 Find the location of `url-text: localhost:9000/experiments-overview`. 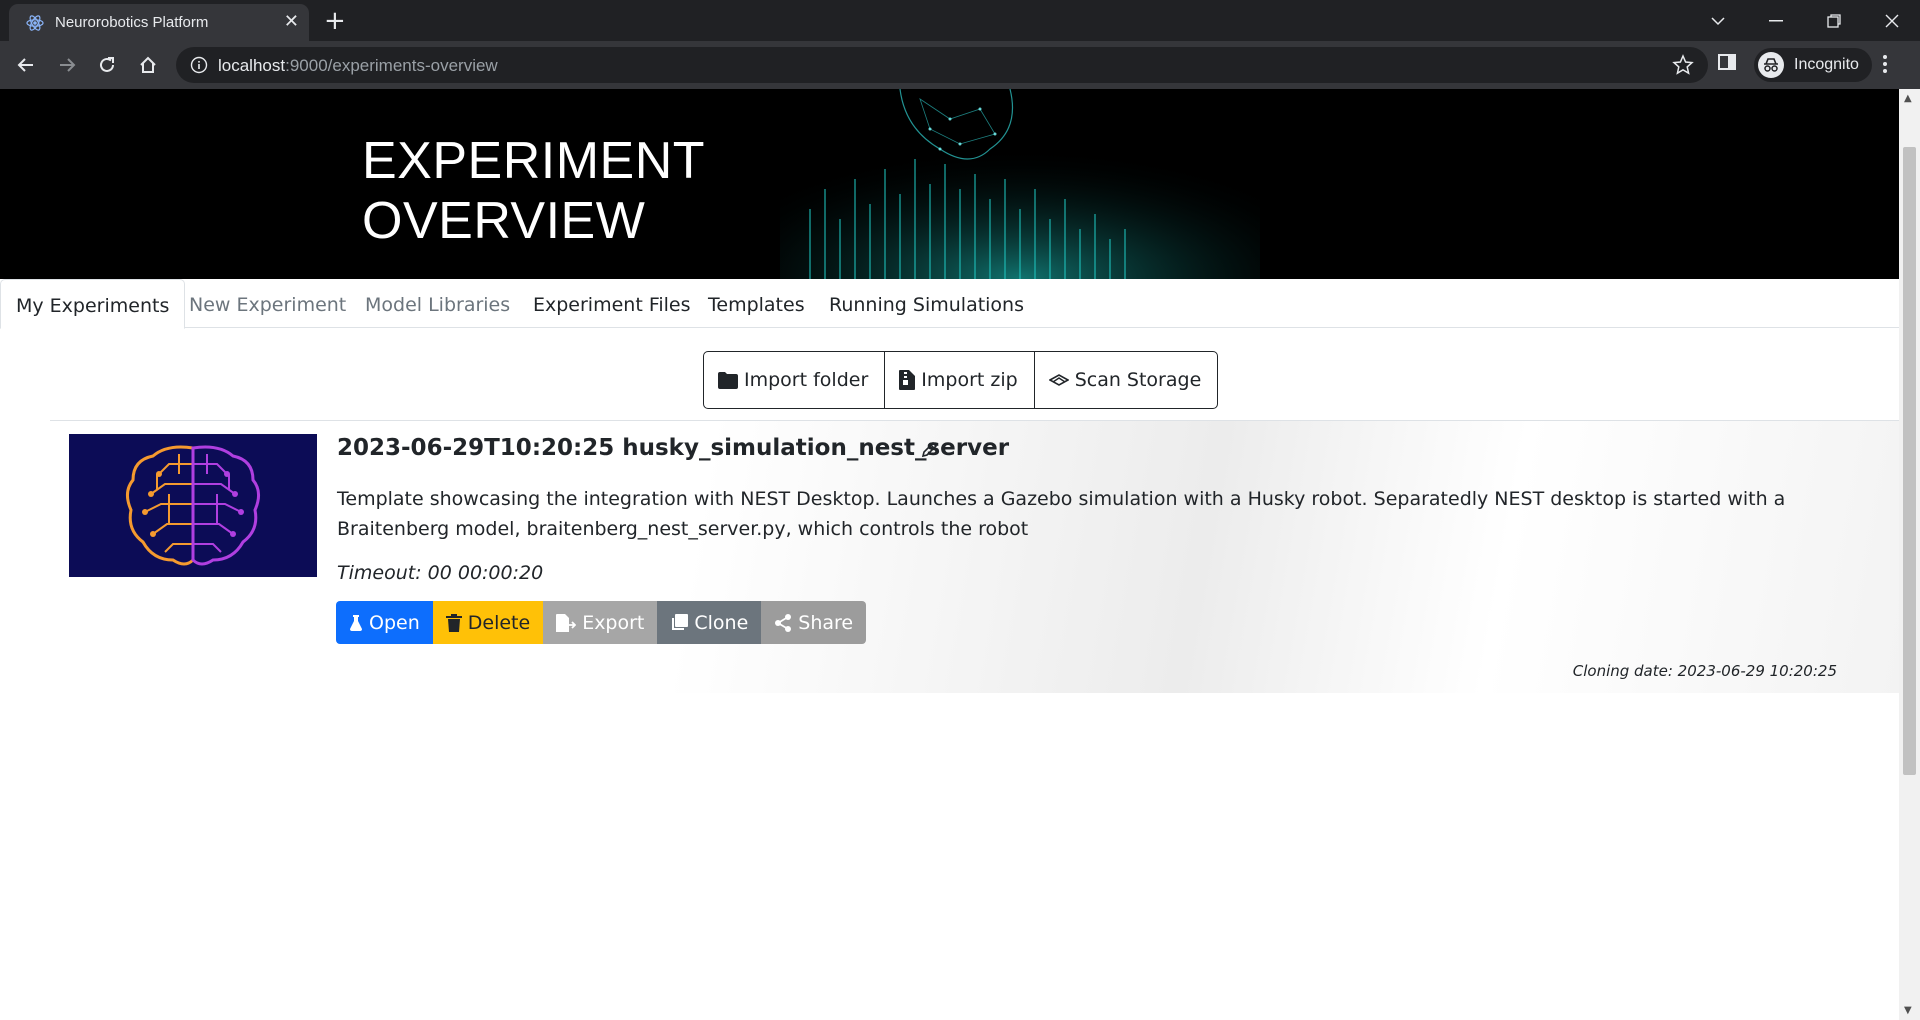

url-text: localhost:9000/experiments-overview is located at coordinates (358, 65).